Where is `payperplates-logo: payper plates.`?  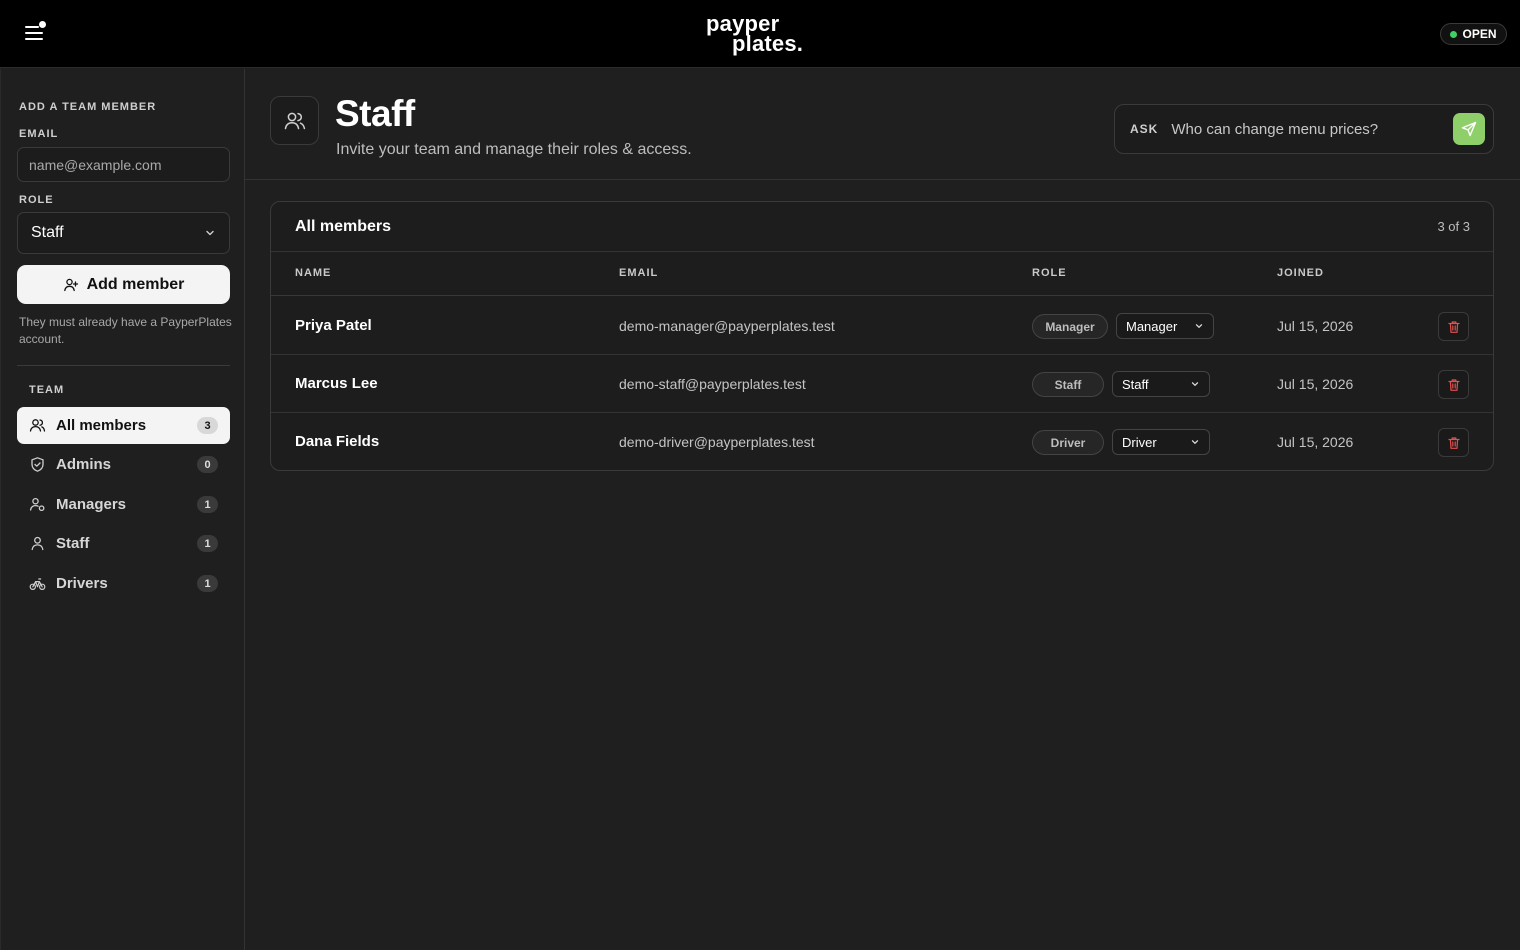
payperplates-logo: payper plates. is located at coordinates (761, 34).